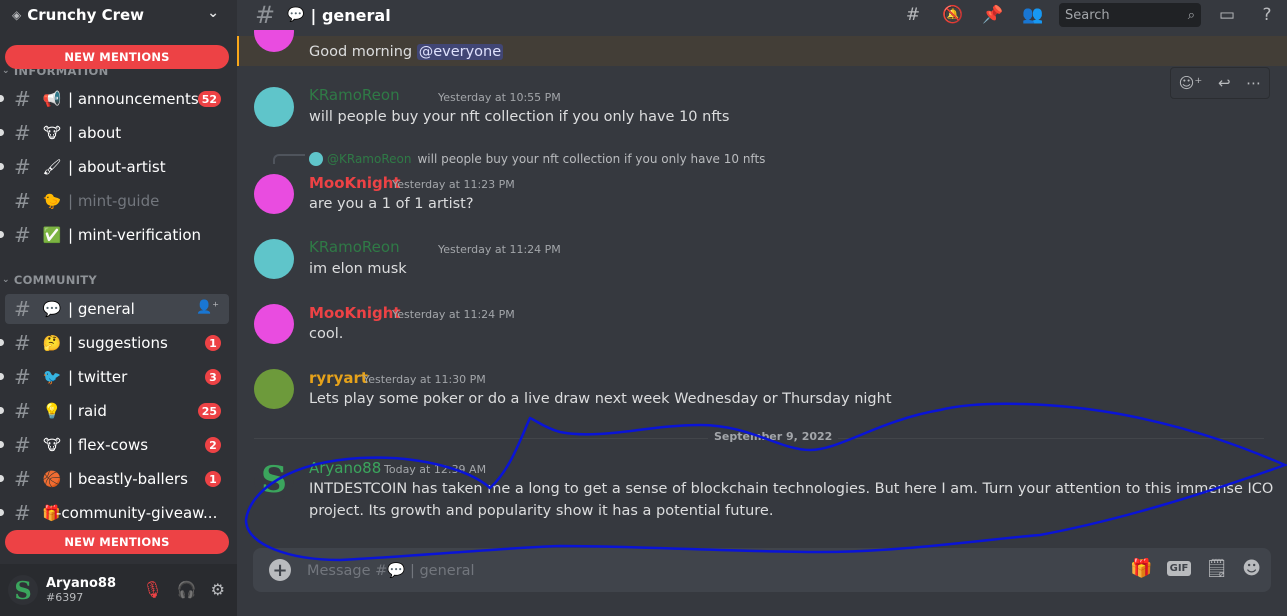  I want to click on channel-label: | raid, so click(87, 411).